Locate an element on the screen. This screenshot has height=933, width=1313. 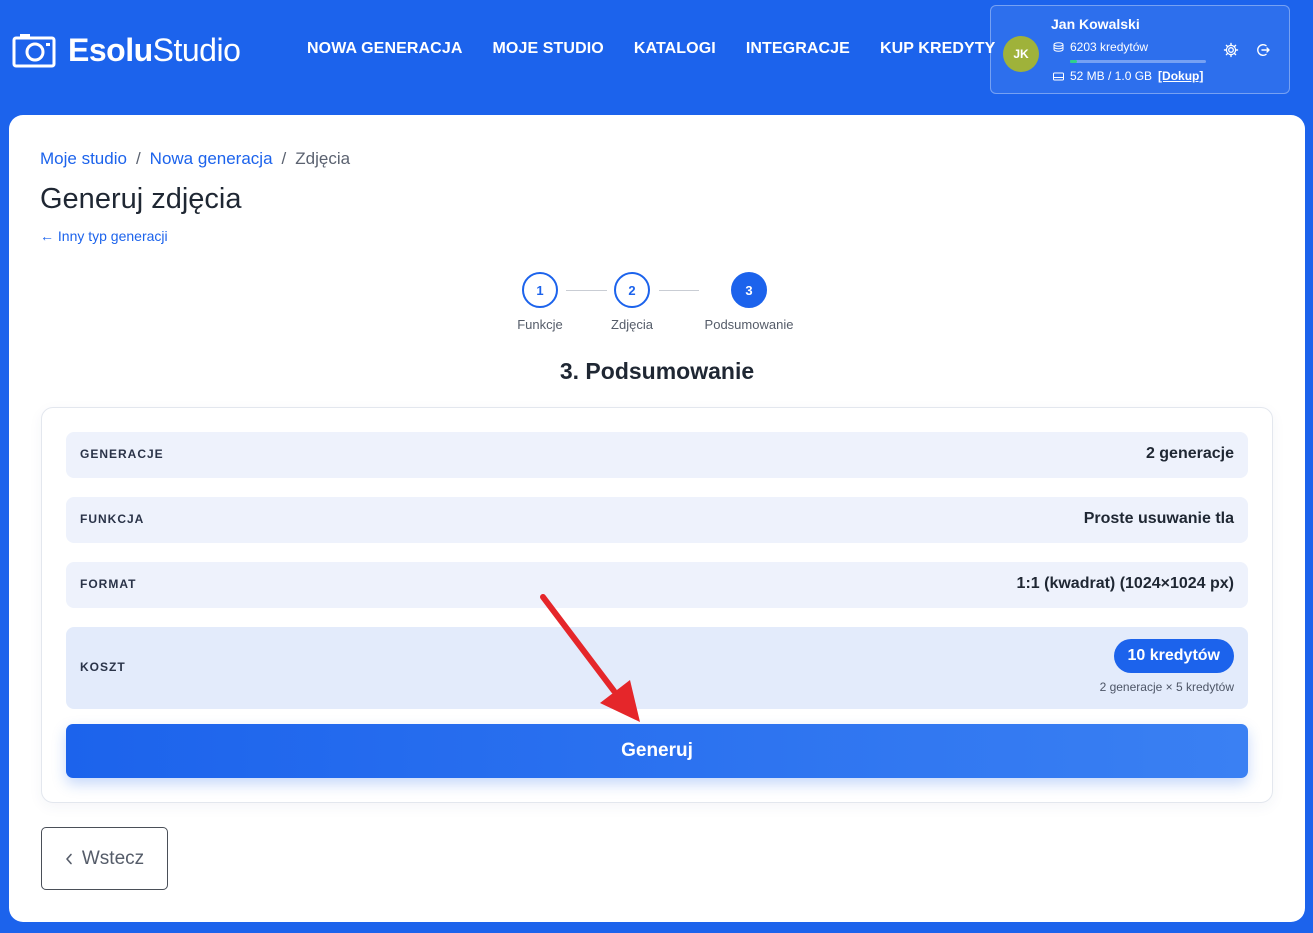
breadcrumb-current: Zdjęcia is located at coordinates (323, 158).